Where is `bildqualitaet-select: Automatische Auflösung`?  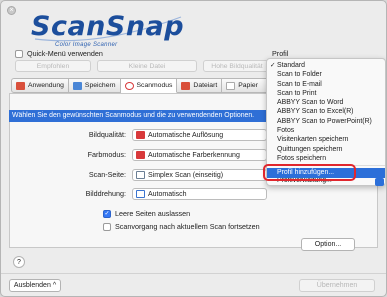 bildqualitaet-select: Automatische Auflösung is located at coordinates (199, 135).